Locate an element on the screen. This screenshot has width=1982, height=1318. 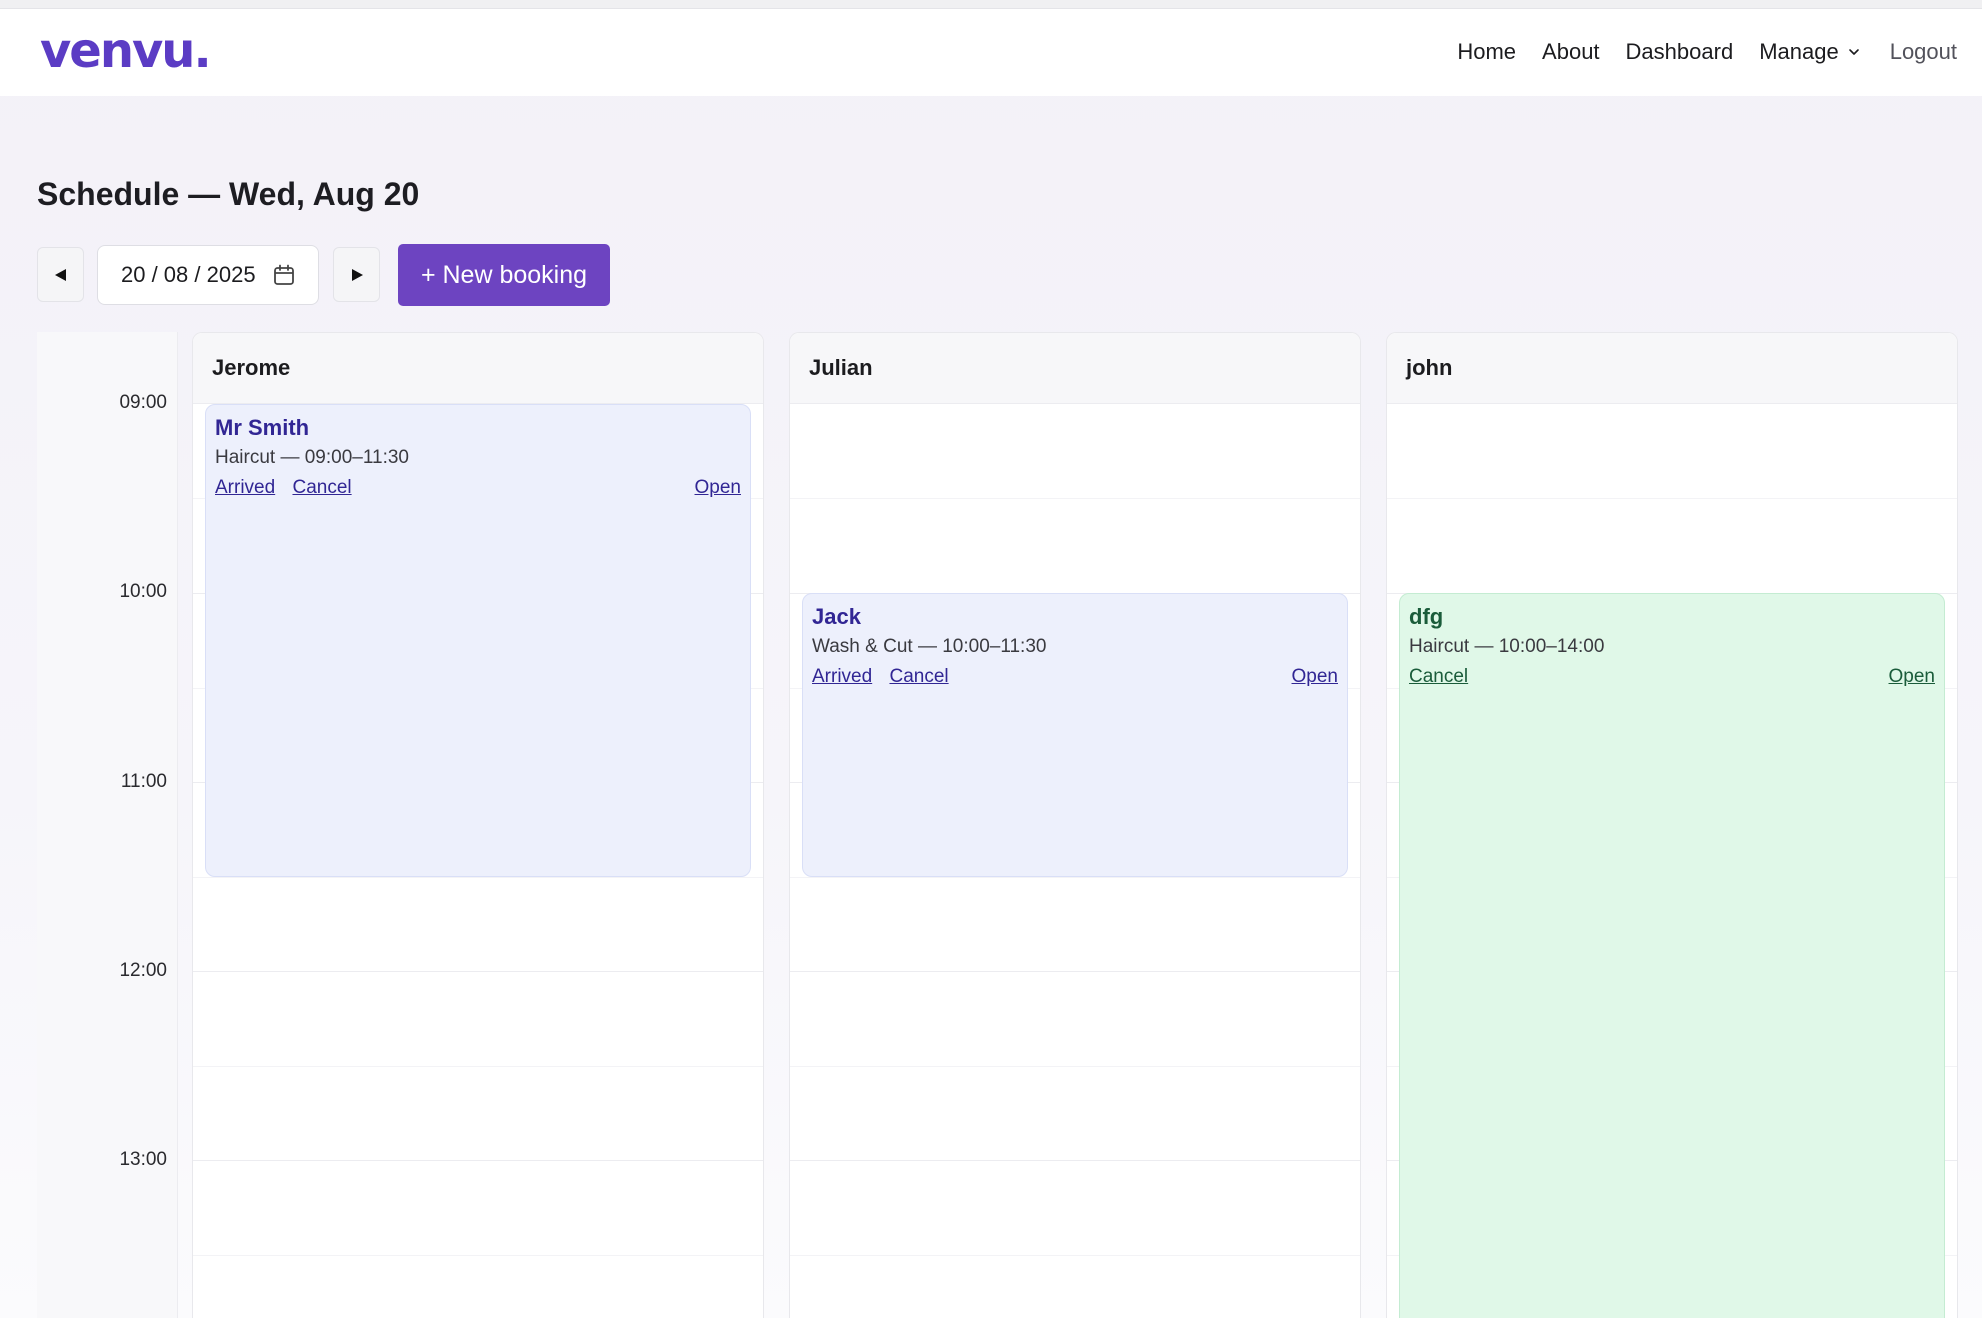
previous-day-button is located at coordinates (60, 274).